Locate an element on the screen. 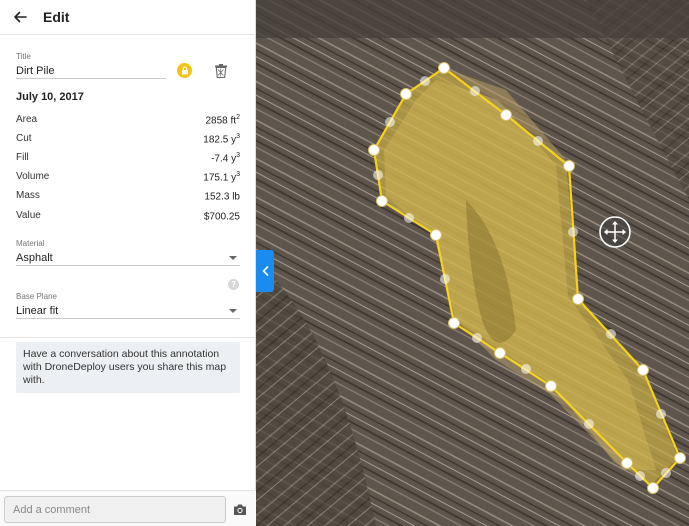 This screenshot has height=526, width=689. collapse-panel-button is located at coordinates (265, 271).